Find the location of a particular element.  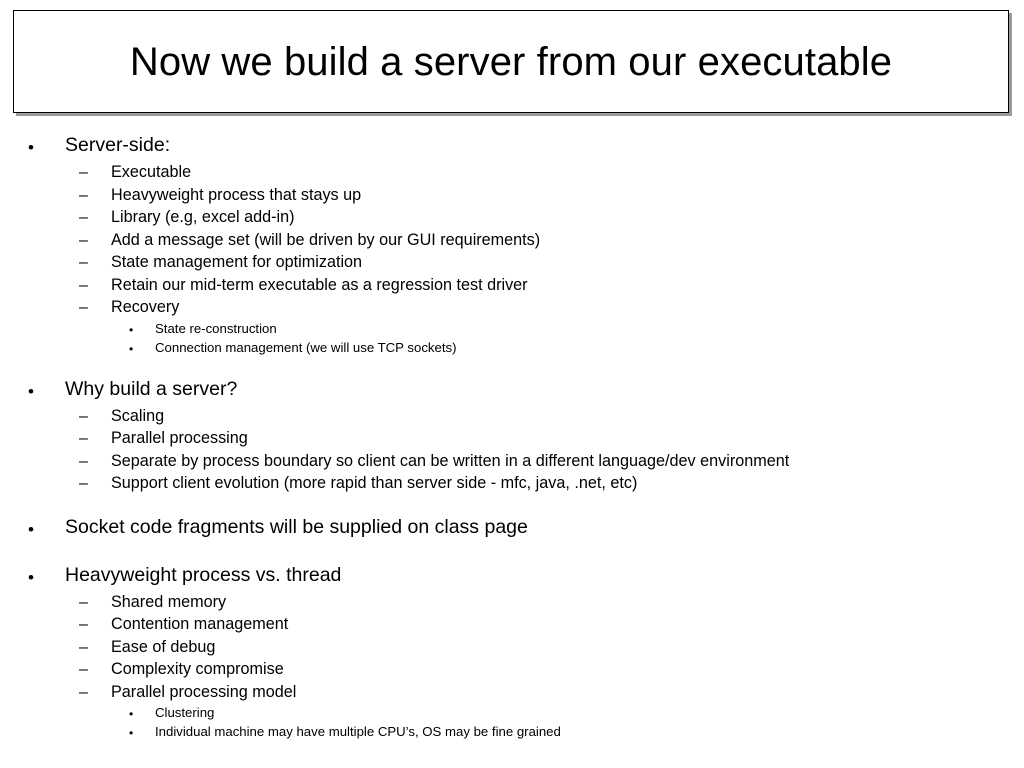

bullet-item-level-2: – Library (e.g, excel add-in) is located at coordinates (512, 218).